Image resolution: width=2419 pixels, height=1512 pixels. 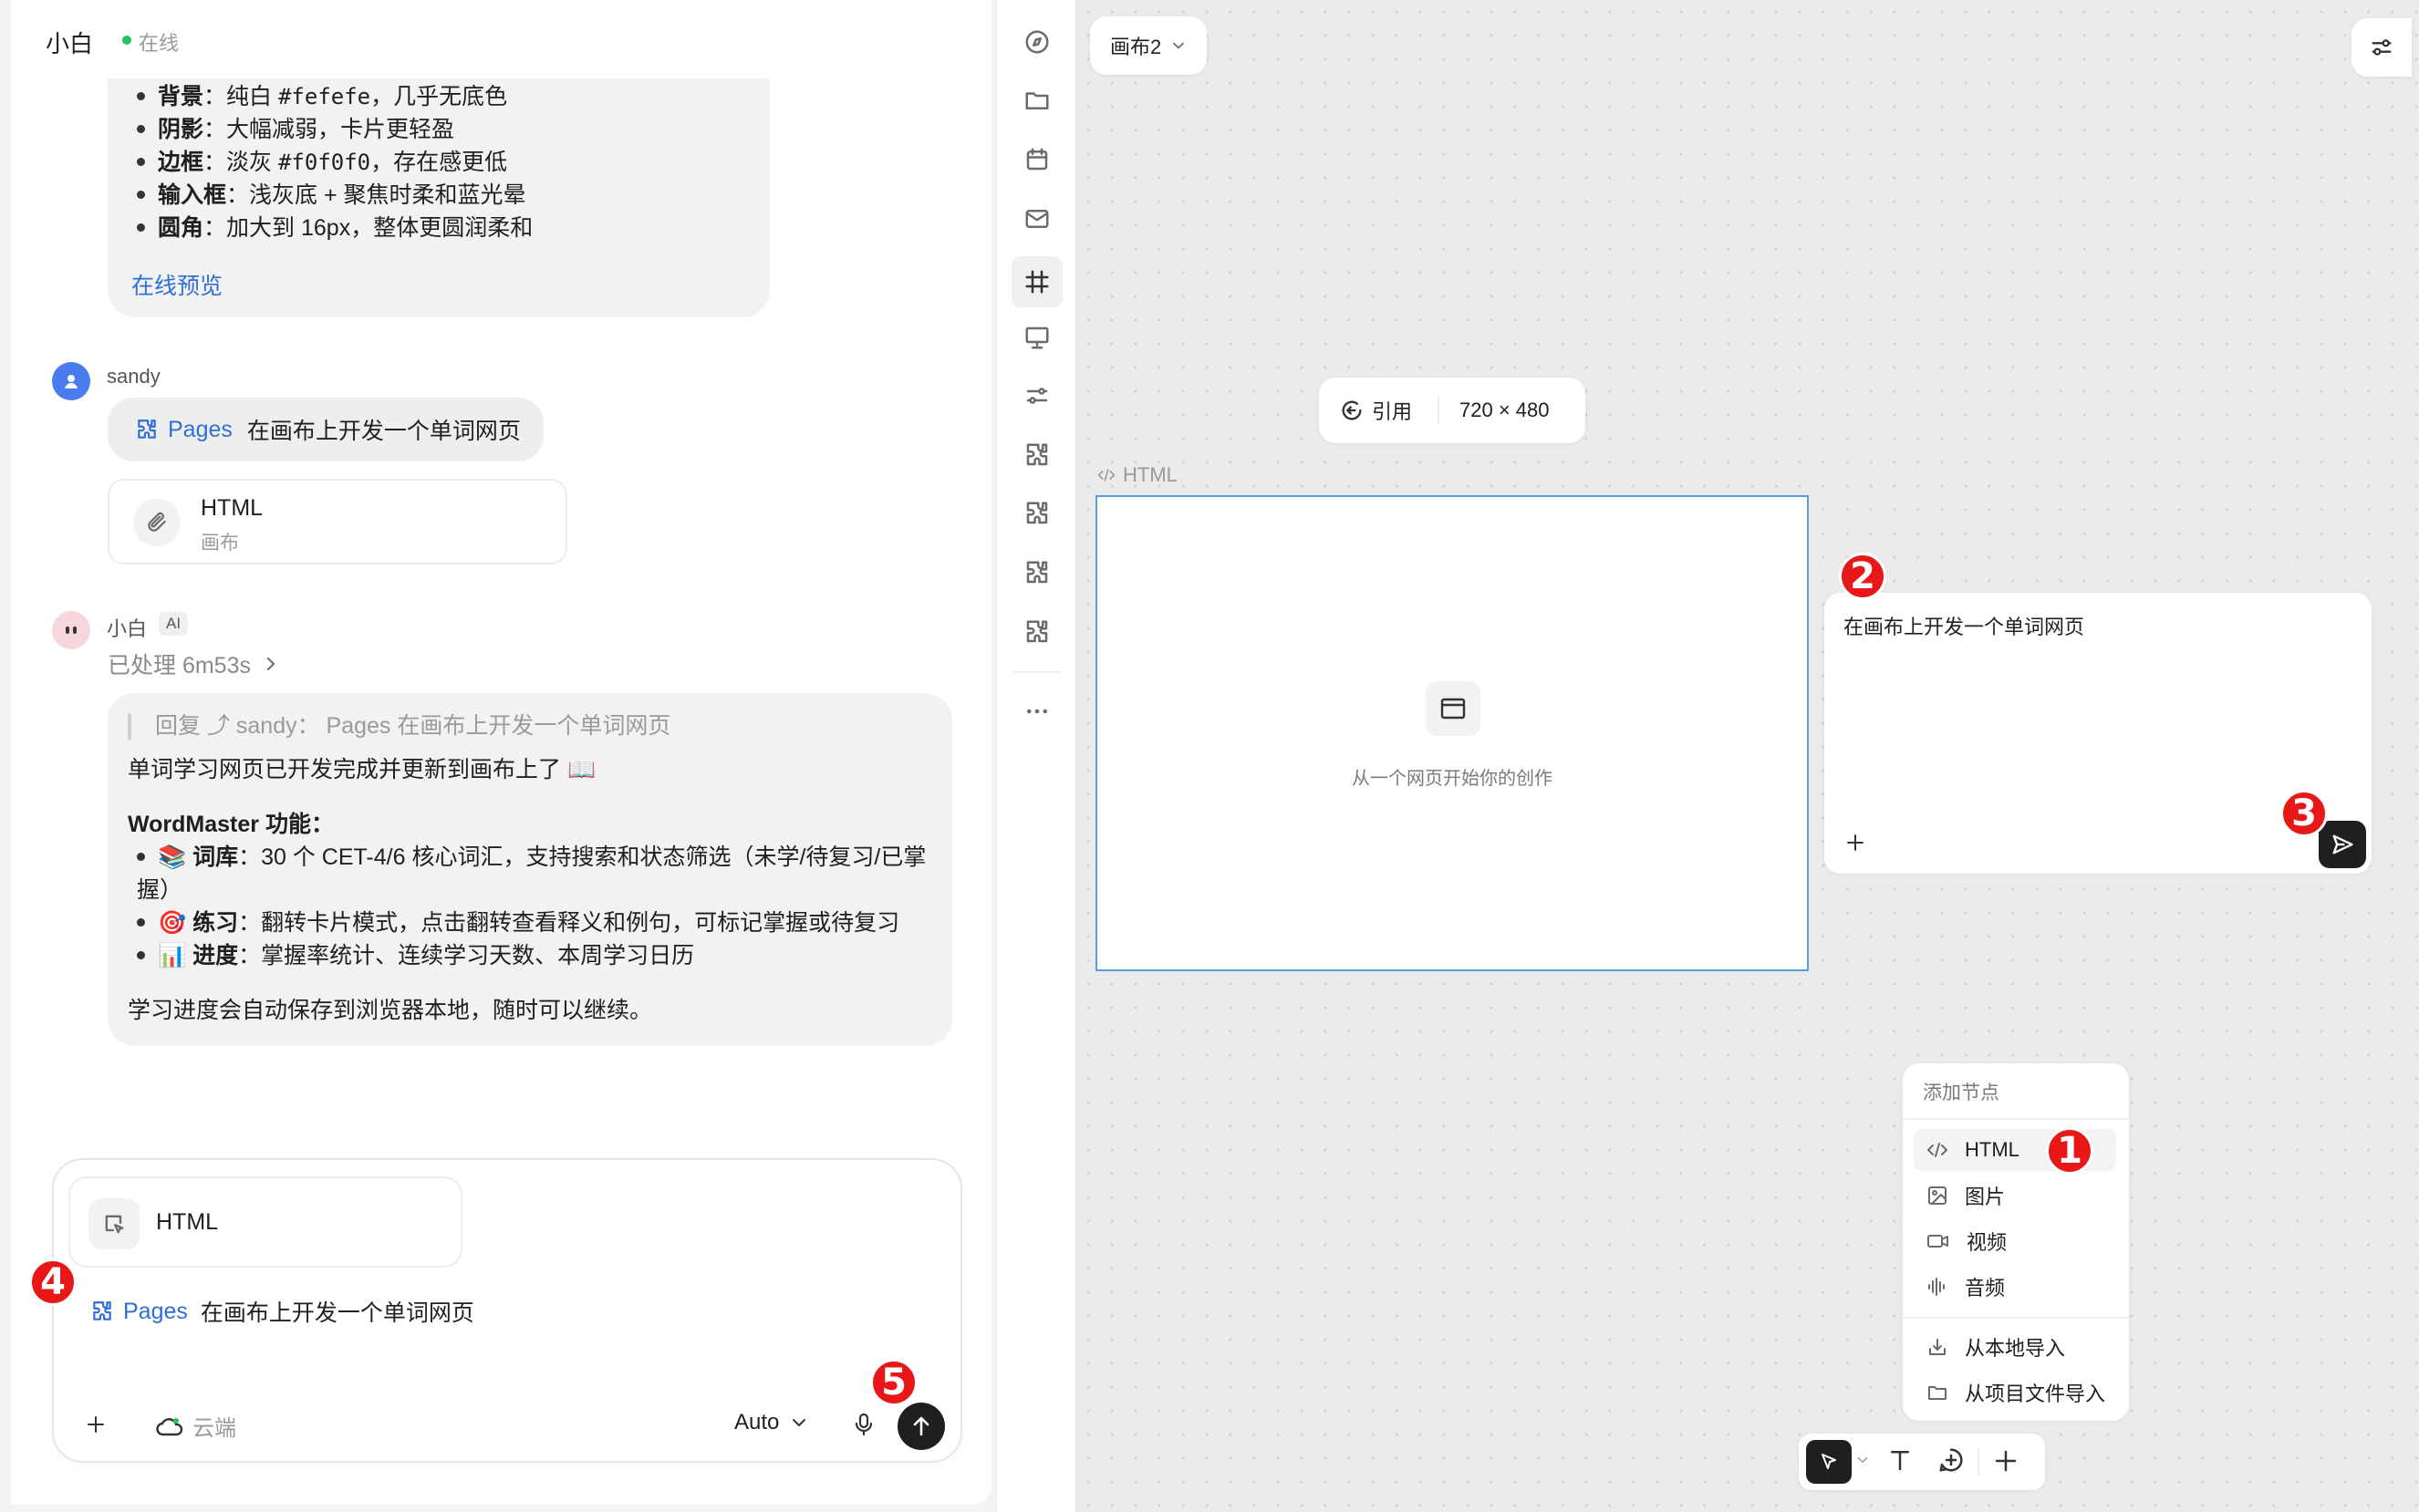 What do you see at coordinates (1037, 711) in the screenshot?
I see `rail-more-button` at bounding box center [1037, 711].